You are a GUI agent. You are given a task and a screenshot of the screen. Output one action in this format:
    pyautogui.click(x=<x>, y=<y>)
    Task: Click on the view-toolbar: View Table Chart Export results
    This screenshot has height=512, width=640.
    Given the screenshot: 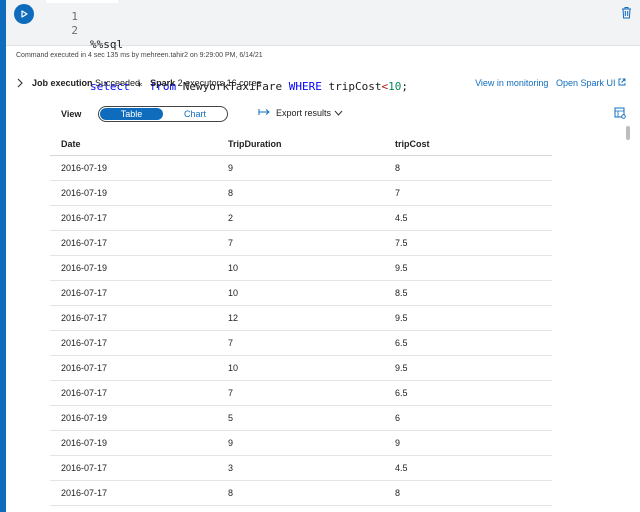 What is the action you would take?
    pyautogui.click(x=320, y=114)
    